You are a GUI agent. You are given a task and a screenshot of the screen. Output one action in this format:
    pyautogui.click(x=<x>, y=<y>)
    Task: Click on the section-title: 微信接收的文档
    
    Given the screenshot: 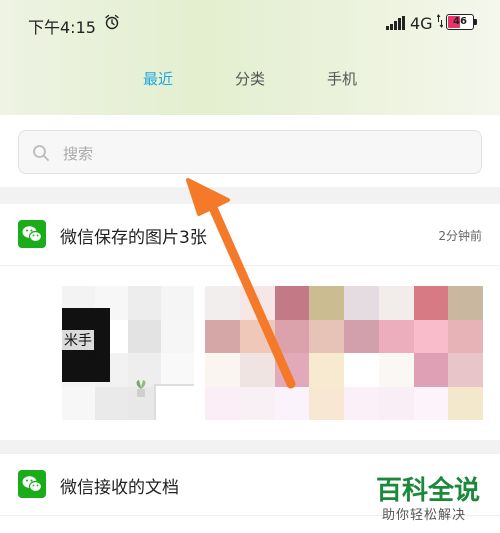 What is the action you would take?
    pyautogui.click(x=119, y=488)
    